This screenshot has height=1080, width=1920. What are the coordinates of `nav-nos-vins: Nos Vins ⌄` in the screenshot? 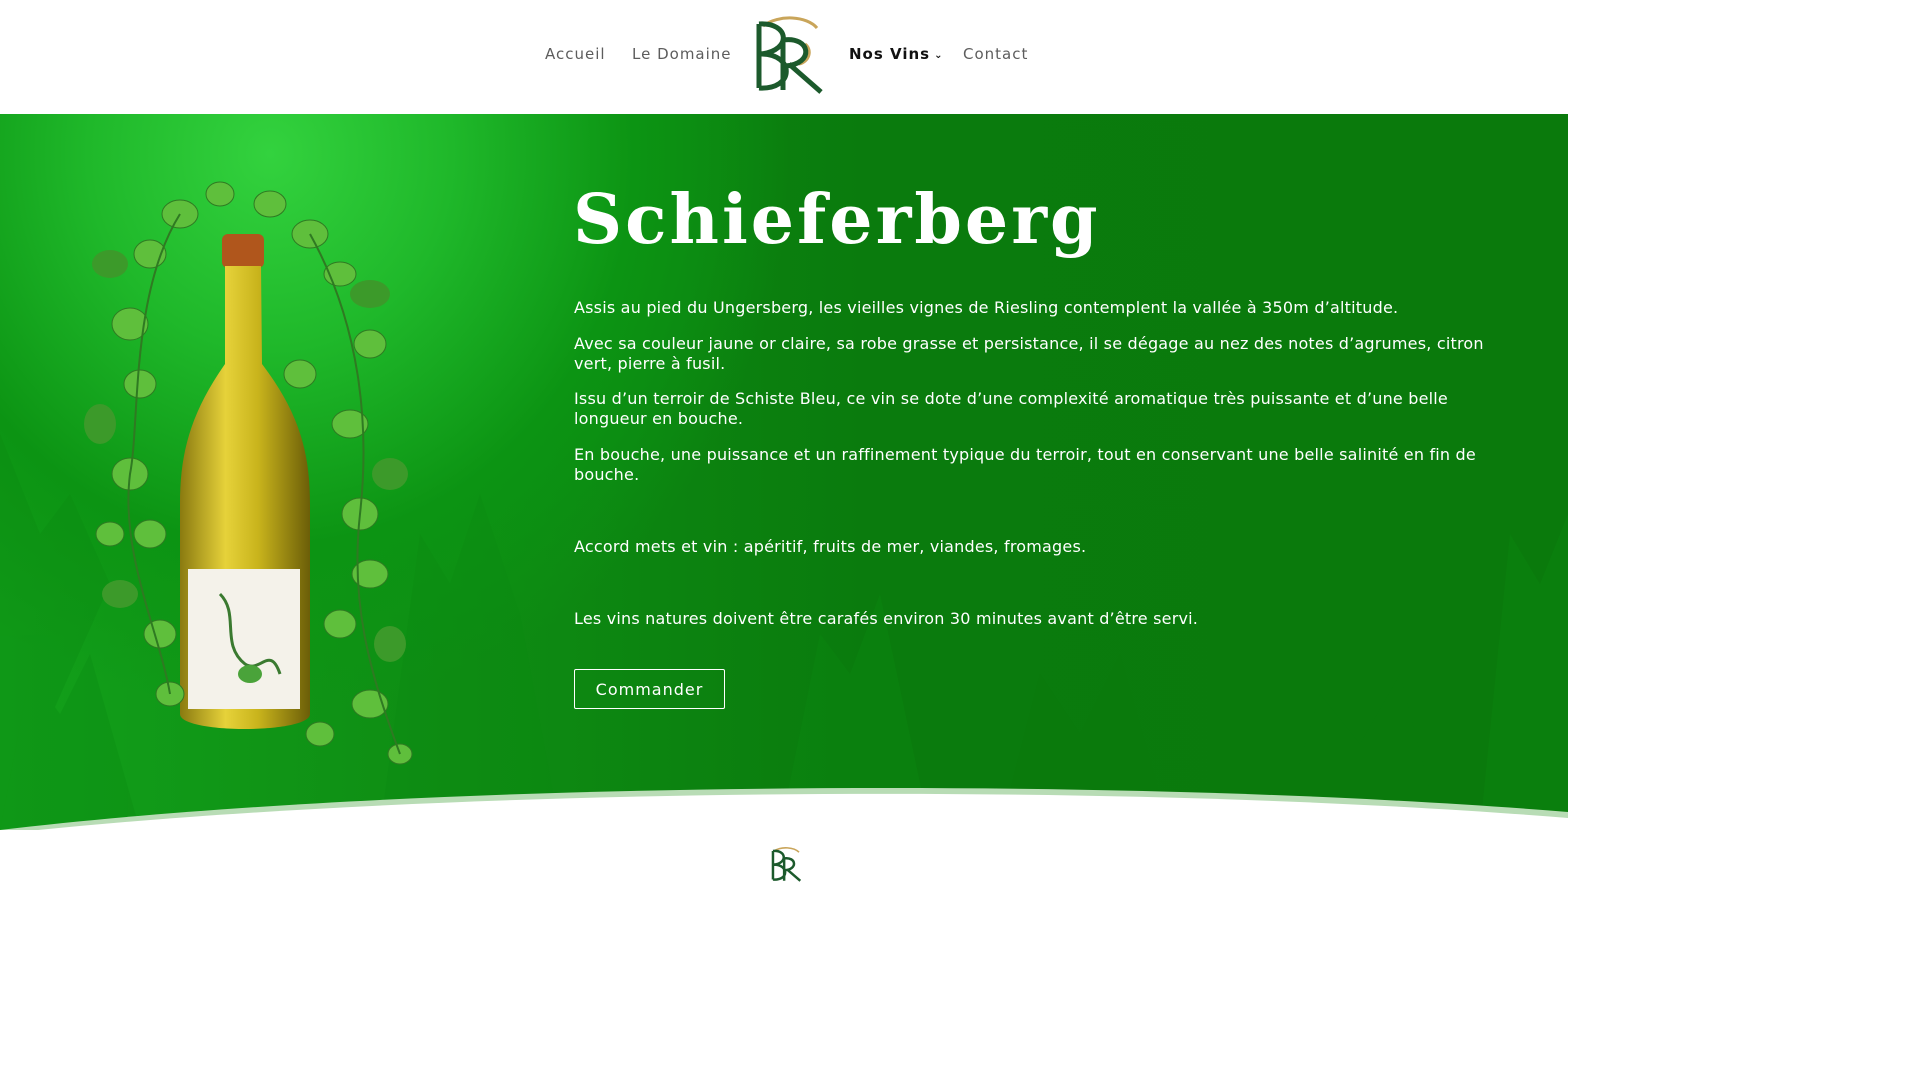 It's located at (896, 55).